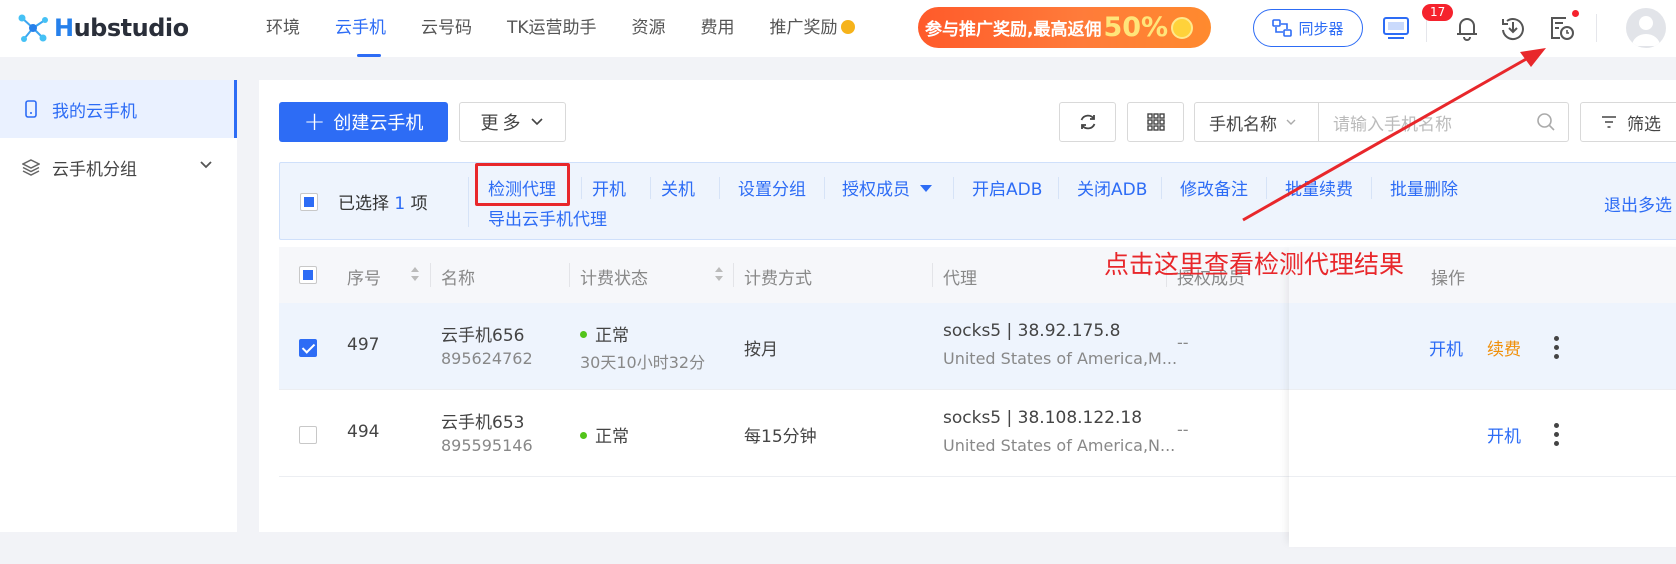  I want to click on nav-item-cloud-number: 云号码, so click(446, 28).